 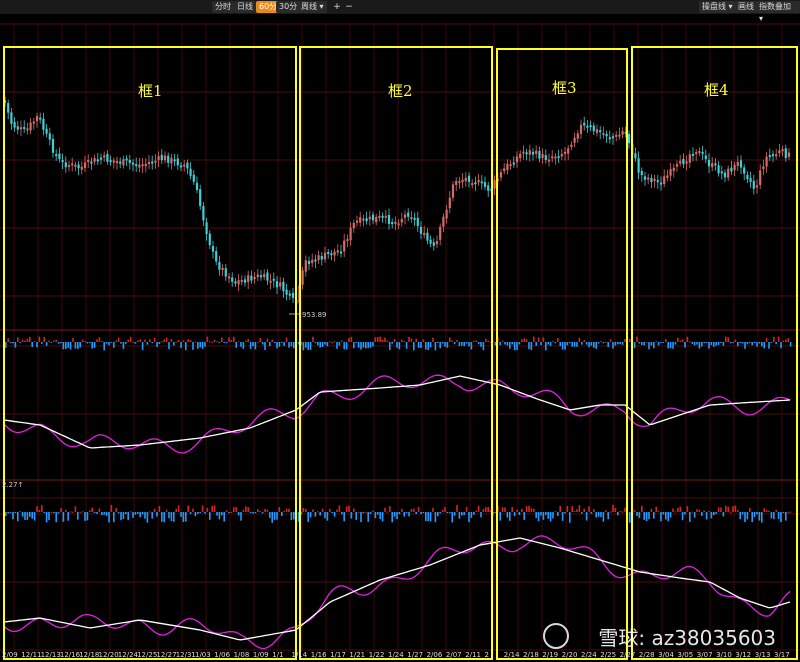 What do you see at coordinates (666, 655) in the screenshot?
I see `date-axis-label: 3/04` at bounding box center [666, 655].